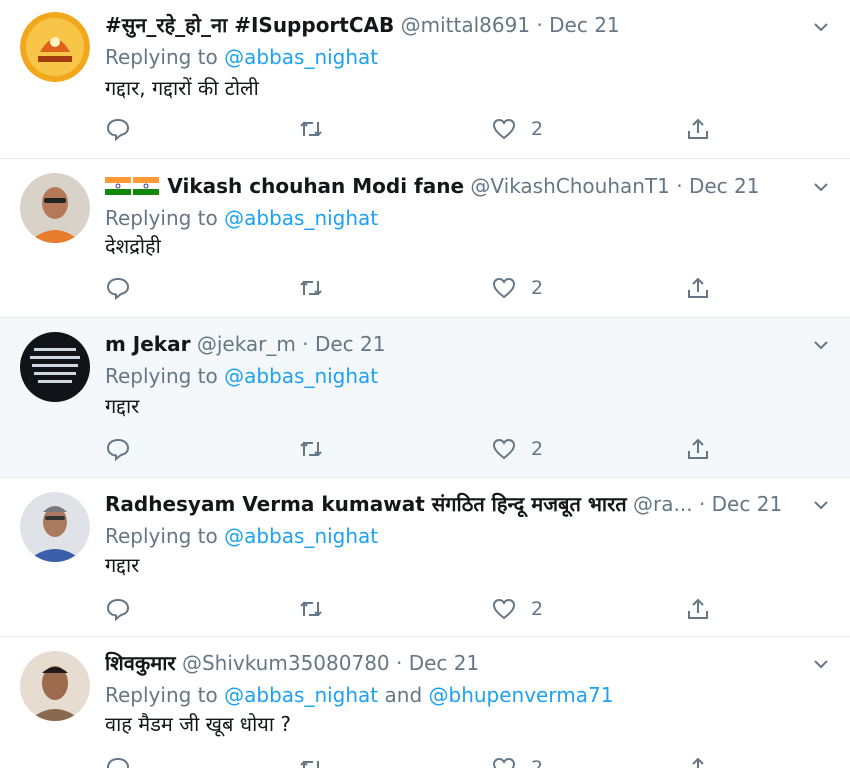  I want to click on display-name: #सुन_रहे_हो_ना #ISupportCAB, so click(249, 25).